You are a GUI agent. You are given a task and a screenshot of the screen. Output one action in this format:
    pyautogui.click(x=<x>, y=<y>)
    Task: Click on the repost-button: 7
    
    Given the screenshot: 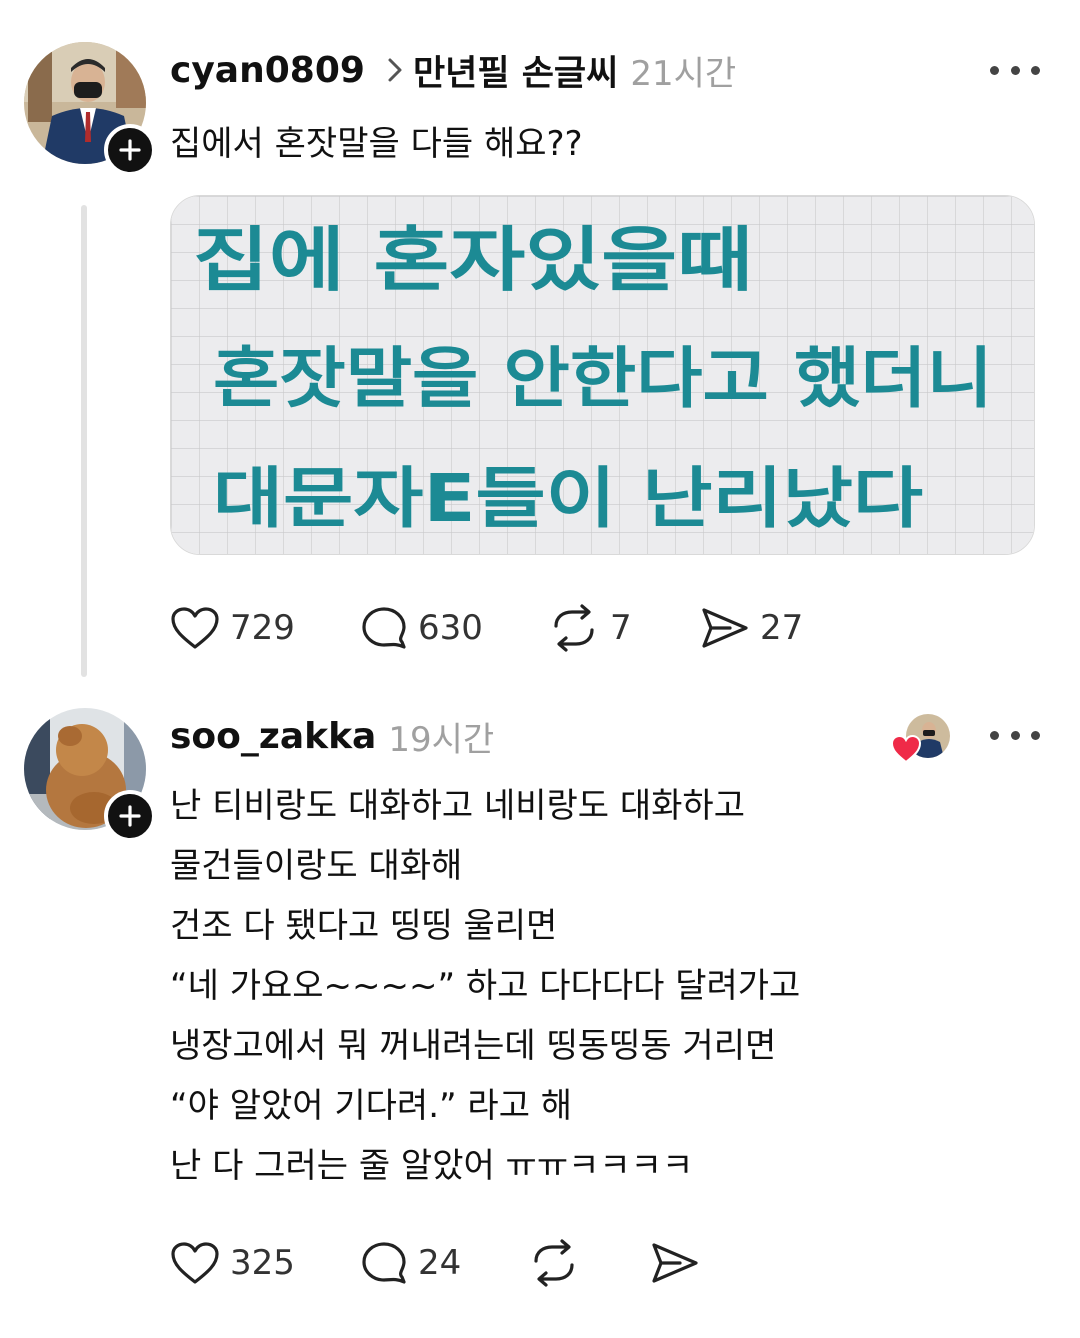 What is the action you would take?
    pyautogui.click(x=590, y=628)
    